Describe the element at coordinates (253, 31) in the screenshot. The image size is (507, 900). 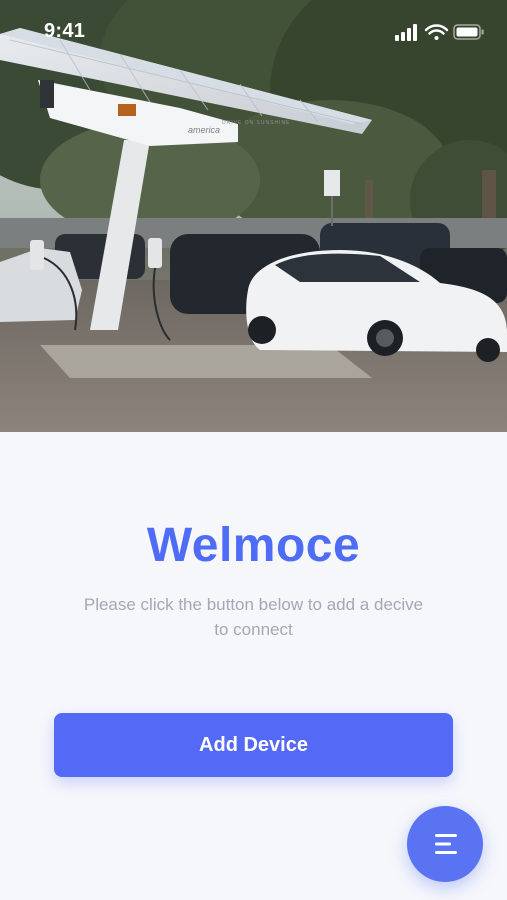
I see `status-bar: 9:41` at that location.